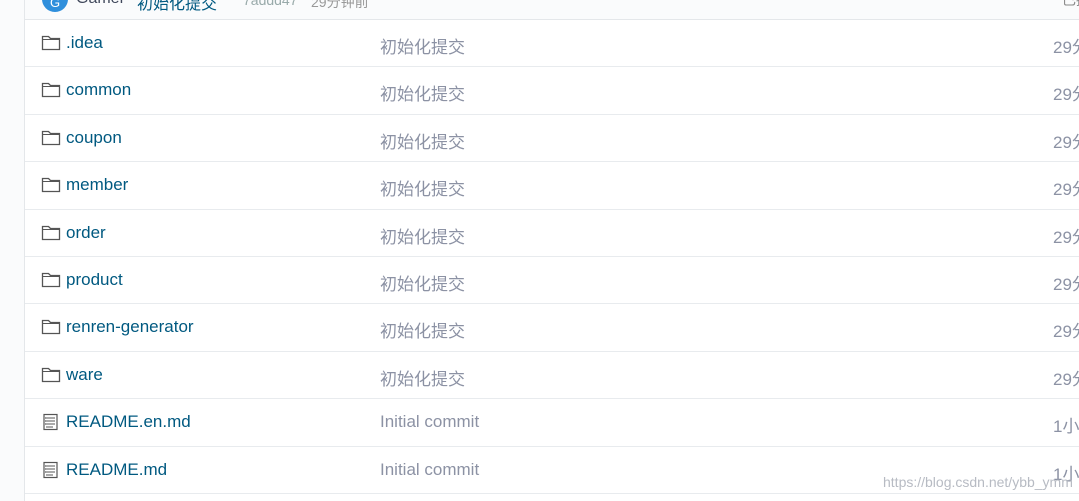  What do you see at coordinates (84, 43) in the screenshot?
I see `file-name-link: .idea` at bounding box center [84, 43].